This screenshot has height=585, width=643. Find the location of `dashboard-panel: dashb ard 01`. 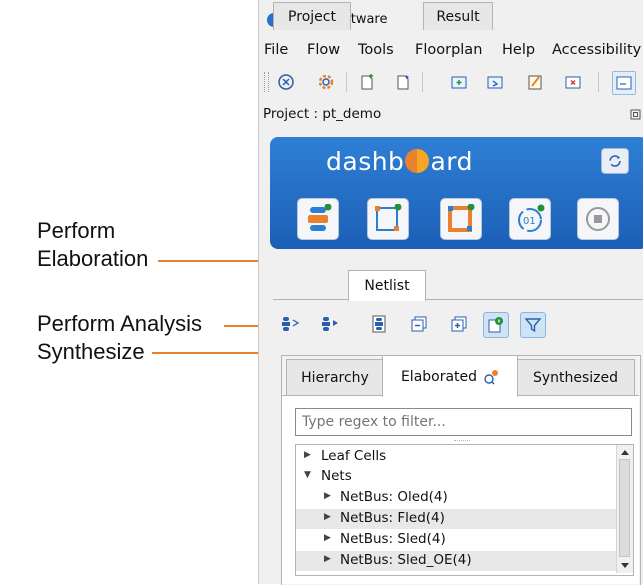

dashboard-panel: dashb ard 01 is located at coordinates (456, 193).